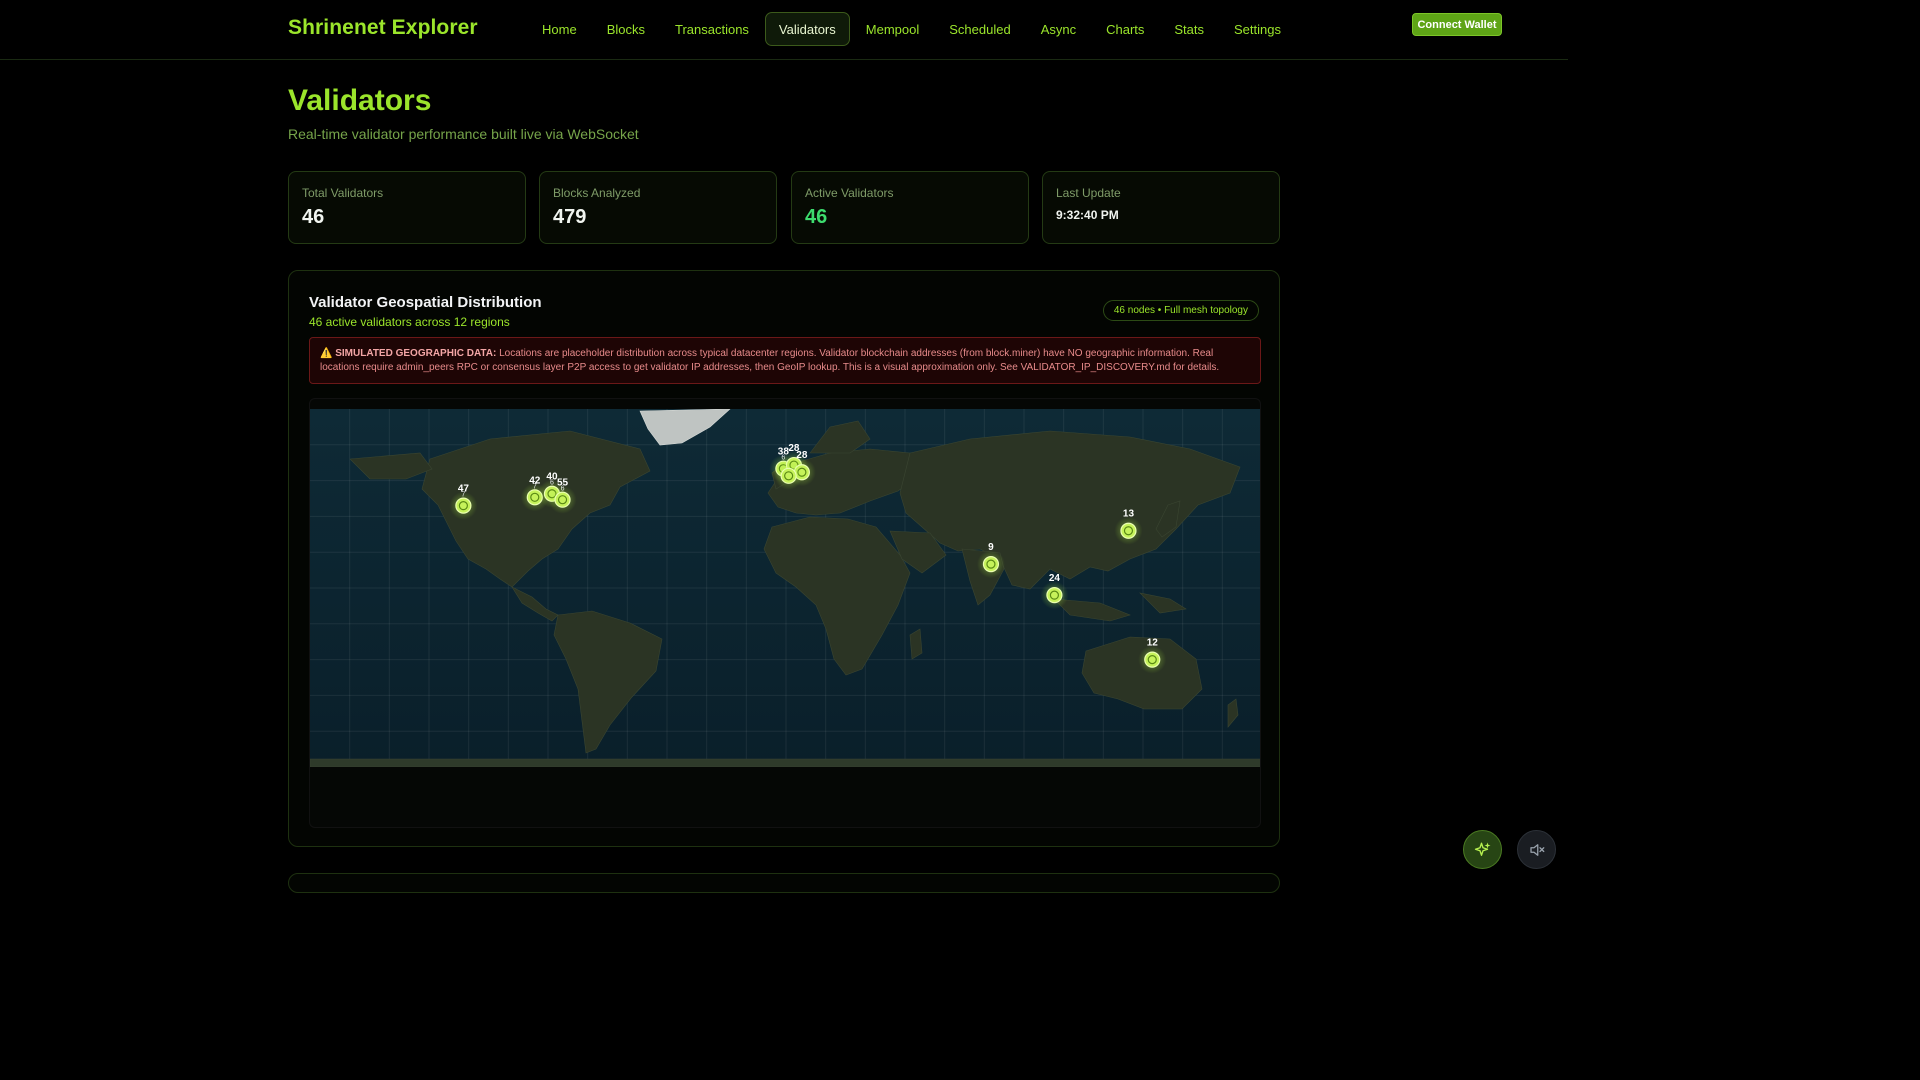 The width and height of the screenshot is (1920, 1080). What do you see at coordinates (979, 29) in the screenshot?
I see `nav-scheduled: Scheduled` at bounding box center [979, 29].